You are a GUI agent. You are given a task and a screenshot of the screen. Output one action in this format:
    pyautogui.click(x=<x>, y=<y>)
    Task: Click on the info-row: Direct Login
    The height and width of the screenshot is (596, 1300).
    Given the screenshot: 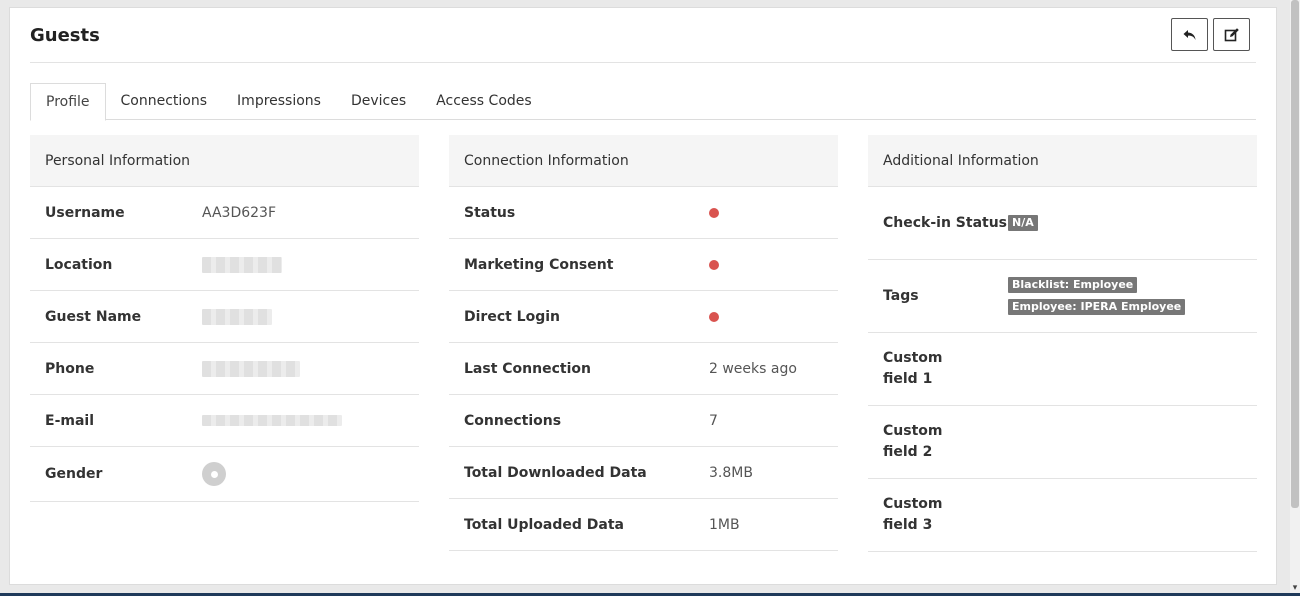 What is the action you would take?
    pyautogui.click(x=643, y=317)
    